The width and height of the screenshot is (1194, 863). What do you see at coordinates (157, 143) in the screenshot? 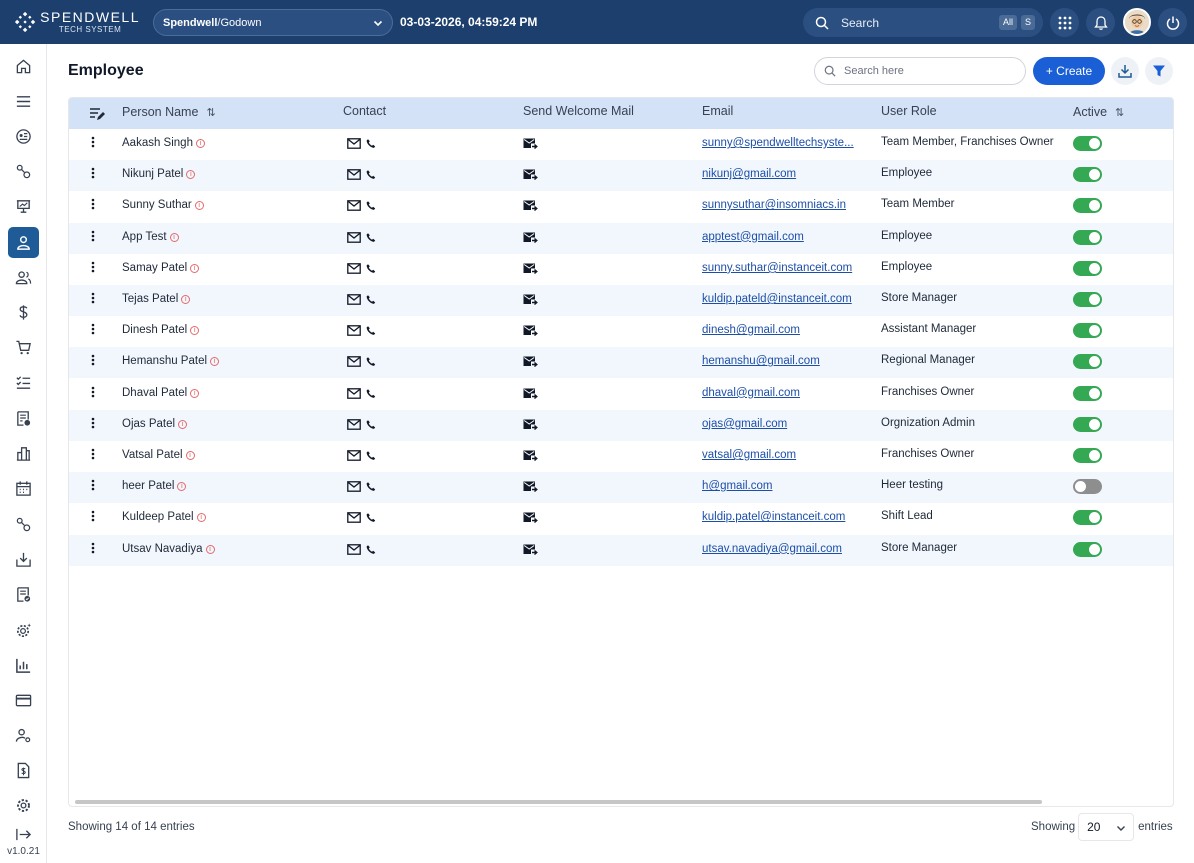
I see `person-name: Aakash Singh` at bounding box center [157, 143].